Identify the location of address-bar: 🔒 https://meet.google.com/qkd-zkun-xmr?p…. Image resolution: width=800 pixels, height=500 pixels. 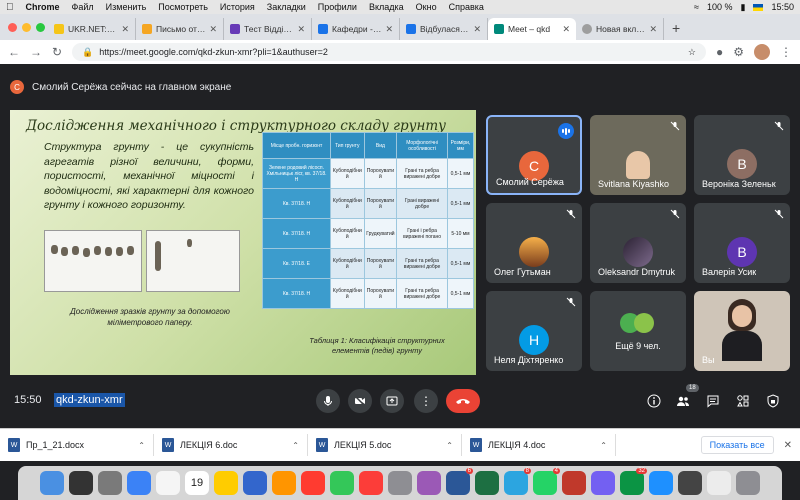
(389, 52).